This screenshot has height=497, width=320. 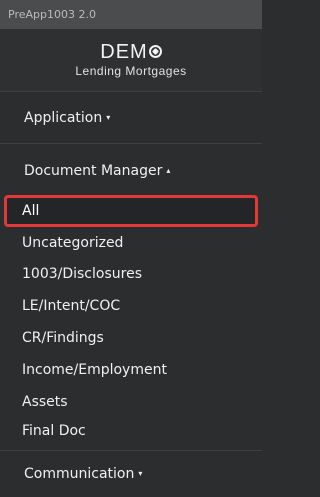 I want to click on doc-item-cr-findings: CR/Findings, so click(x=140, y=338).